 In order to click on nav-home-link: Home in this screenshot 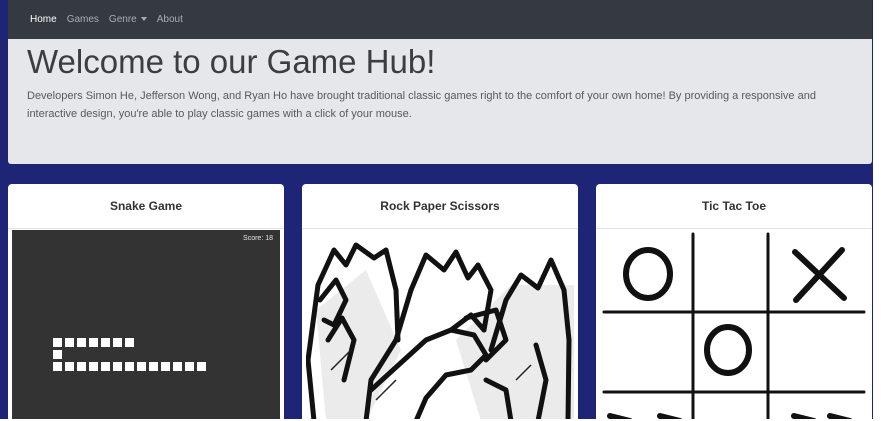, I will do `click(43, 19)`.